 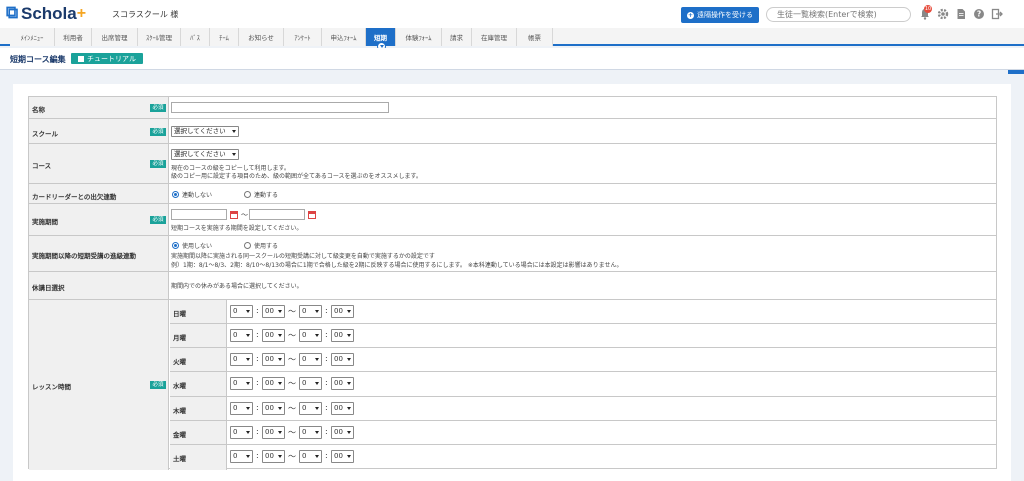 I want to click on nav-tab-main-menu: ﾒｲﾝﾒﾆｭｰ, so click(x=32, y=37).